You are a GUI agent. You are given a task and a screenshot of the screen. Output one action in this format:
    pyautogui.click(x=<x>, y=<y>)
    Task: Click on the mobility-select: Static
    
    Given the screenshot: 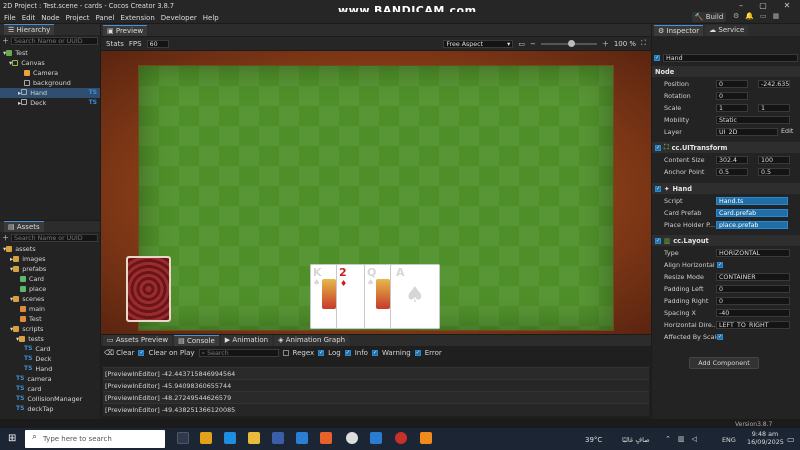 What is the action you would take?
    pyautogui.click(x=753, y=120)
    